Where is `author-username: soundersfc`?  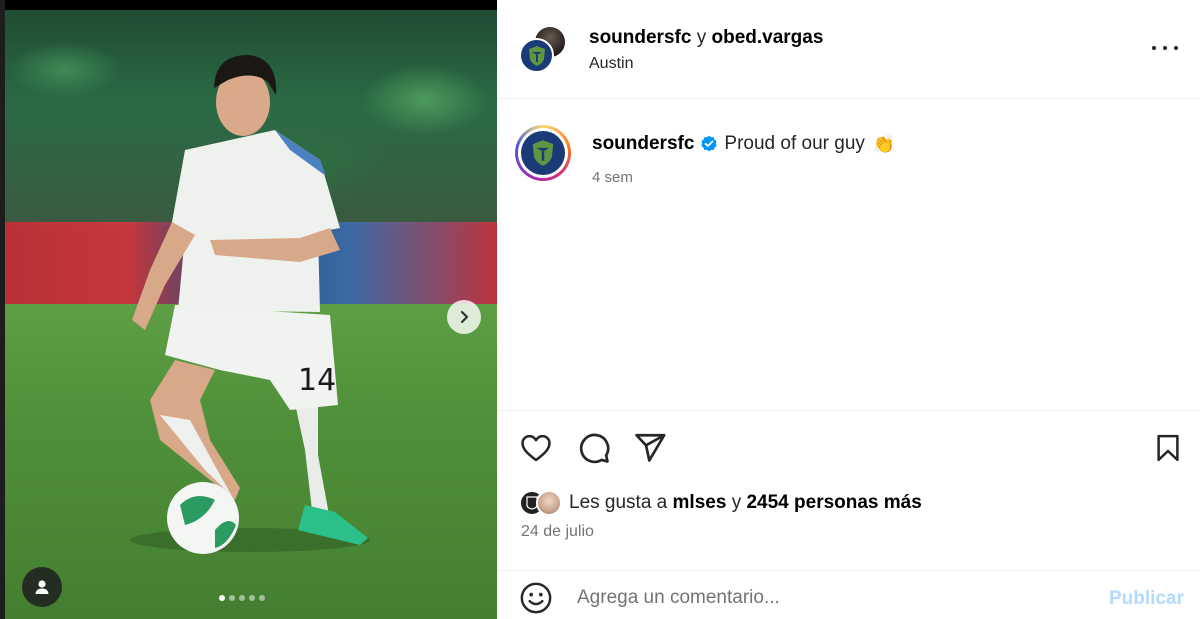 author-username: soundersfc is located at coordinates (640, 37).